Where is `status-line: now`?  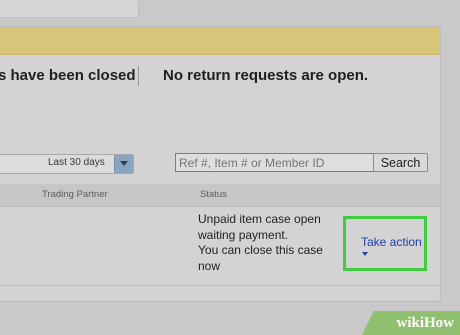
status-line: now is located at coordinates (209, 265).